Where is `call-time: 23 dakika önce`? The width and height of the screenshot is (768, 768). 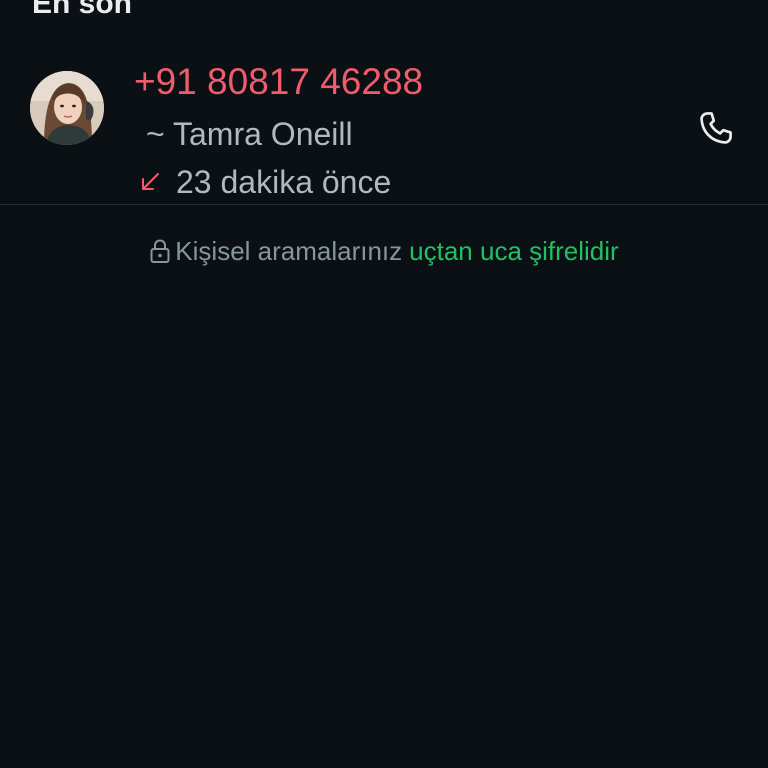
call-time: 23 dakika önce is located at coordinates (284, 182).